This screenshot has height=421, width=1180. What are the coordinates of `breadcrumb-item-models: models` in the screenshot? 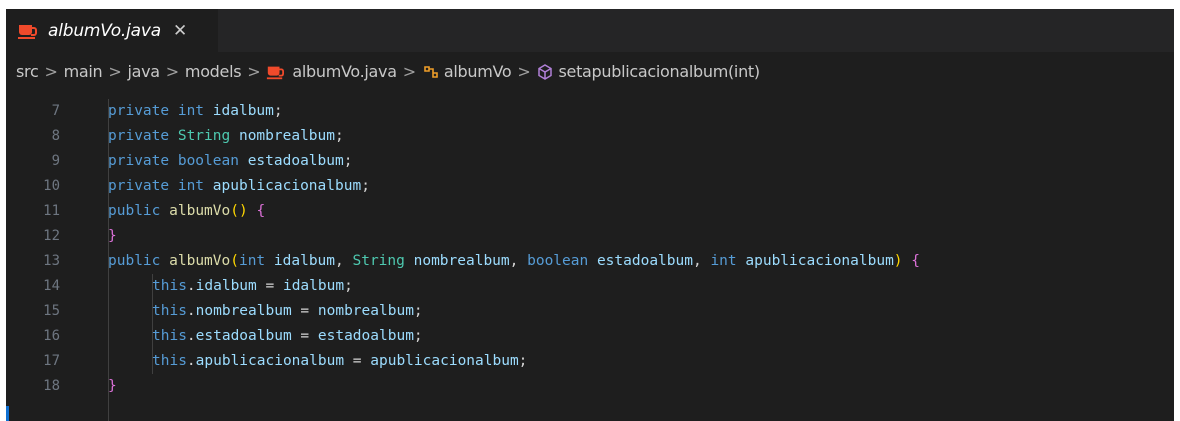 It's located at (213, 71).